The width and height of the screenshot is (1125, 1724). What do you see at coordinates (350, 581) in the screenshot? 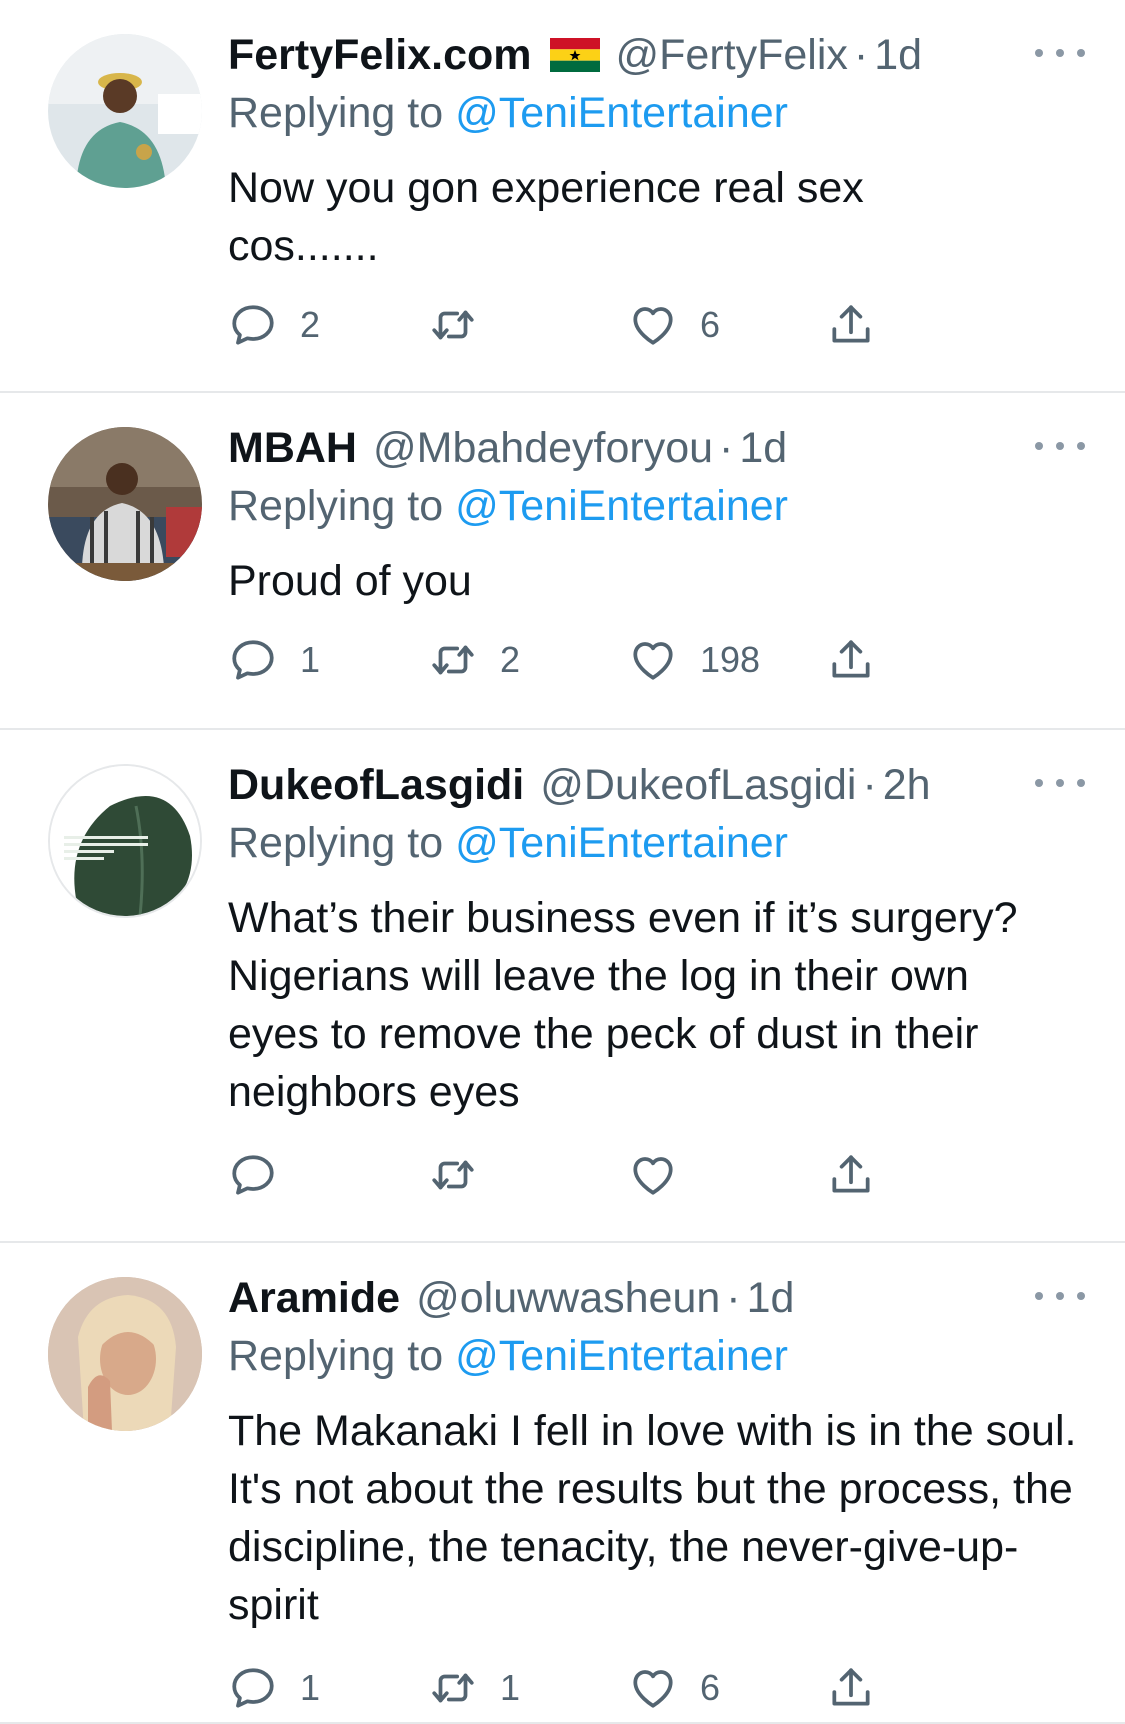
I see `tweet-text: Proud of you` at bounding box center [350, 581].